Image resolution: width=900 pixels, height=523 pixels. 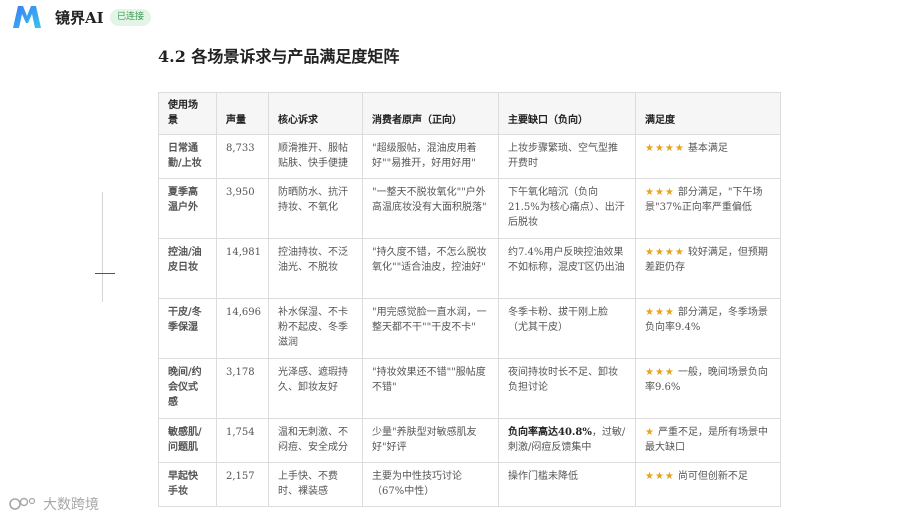 I want to click on header-need: 核心诉求, so click(x=315, y=113).